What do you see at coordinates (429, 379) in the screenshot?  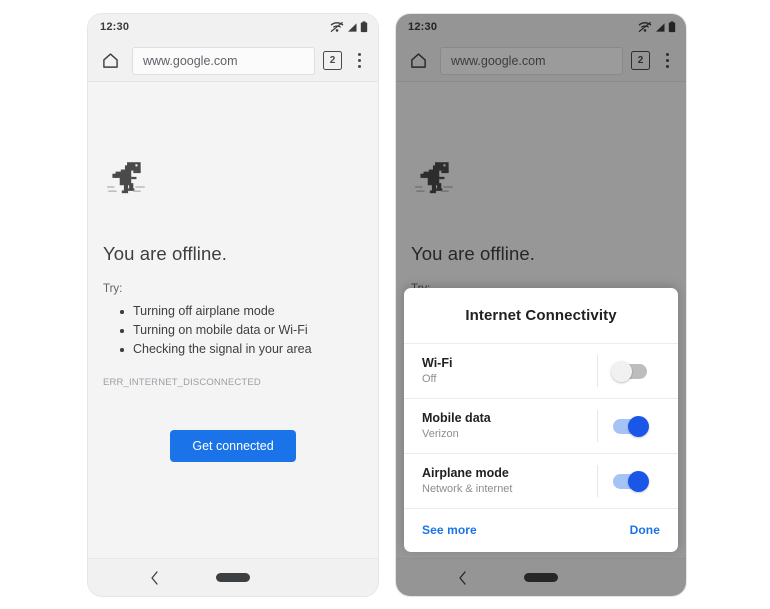 I see `row-subtitle: Off` at bounding box center [429, 379].